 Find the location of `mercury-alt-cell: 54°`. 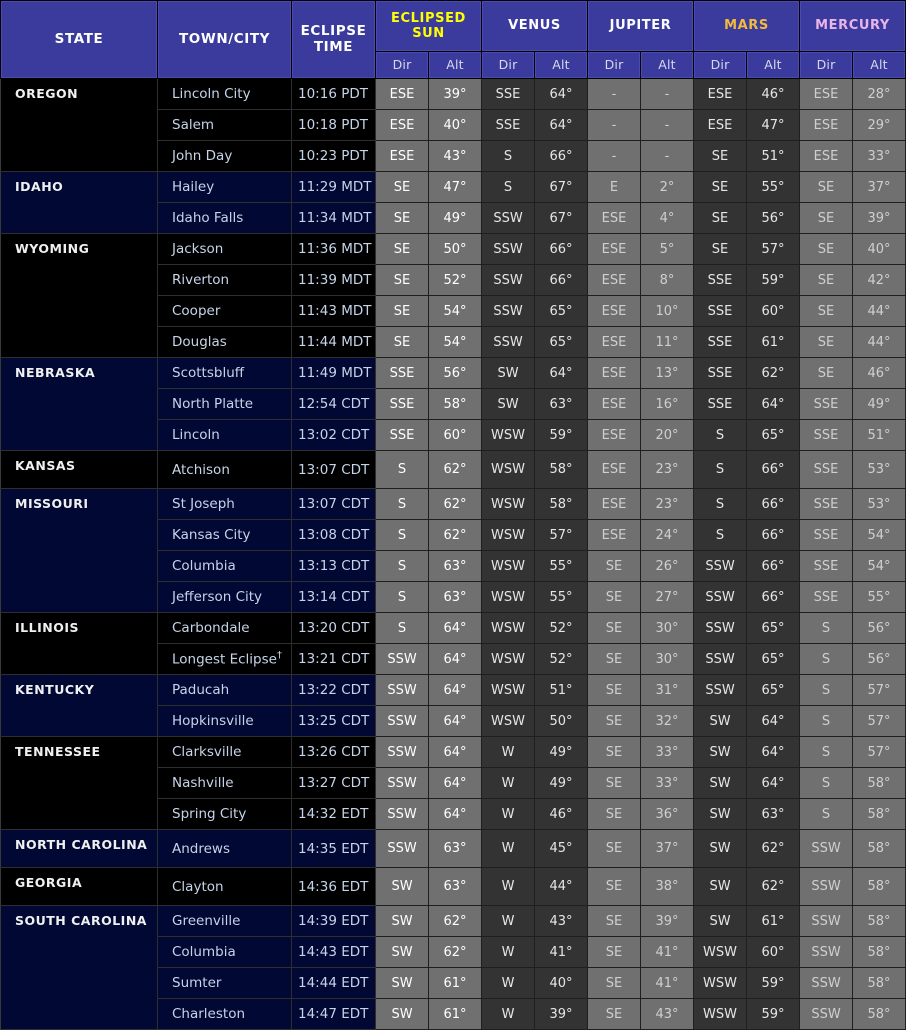

mercury-alt-cell: 54° is located at coordinates (879, 535).